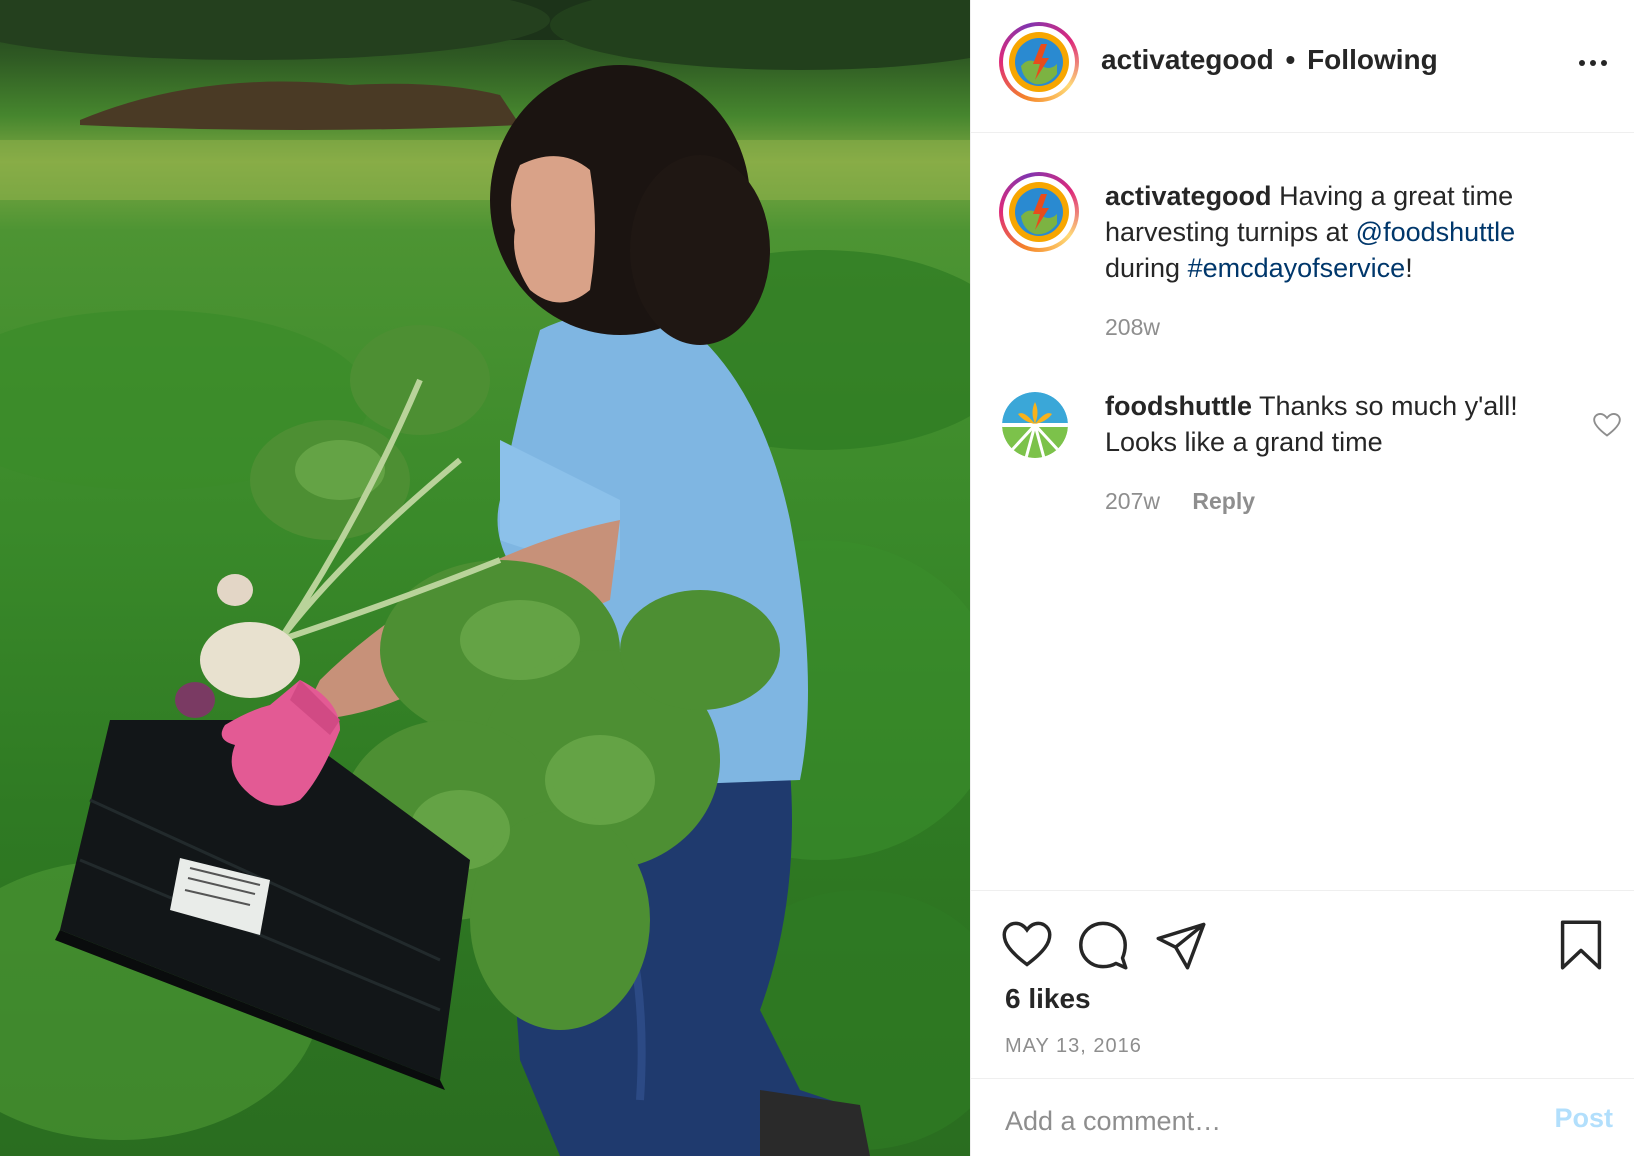 The width and height of the screenshot is (1634, 1156). What do you see at coordinates (1181, 945) in the screenshot?
I see `share-icon` at bounding box center [1181, 945].